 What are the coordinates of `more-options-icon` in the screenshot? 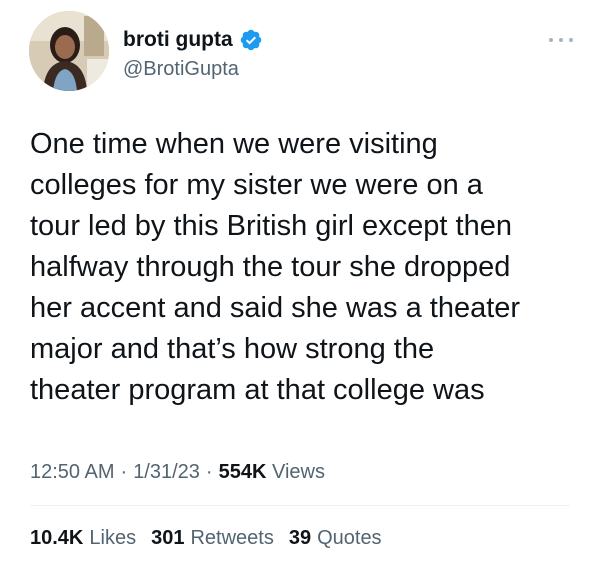 It's located at (561, 40).